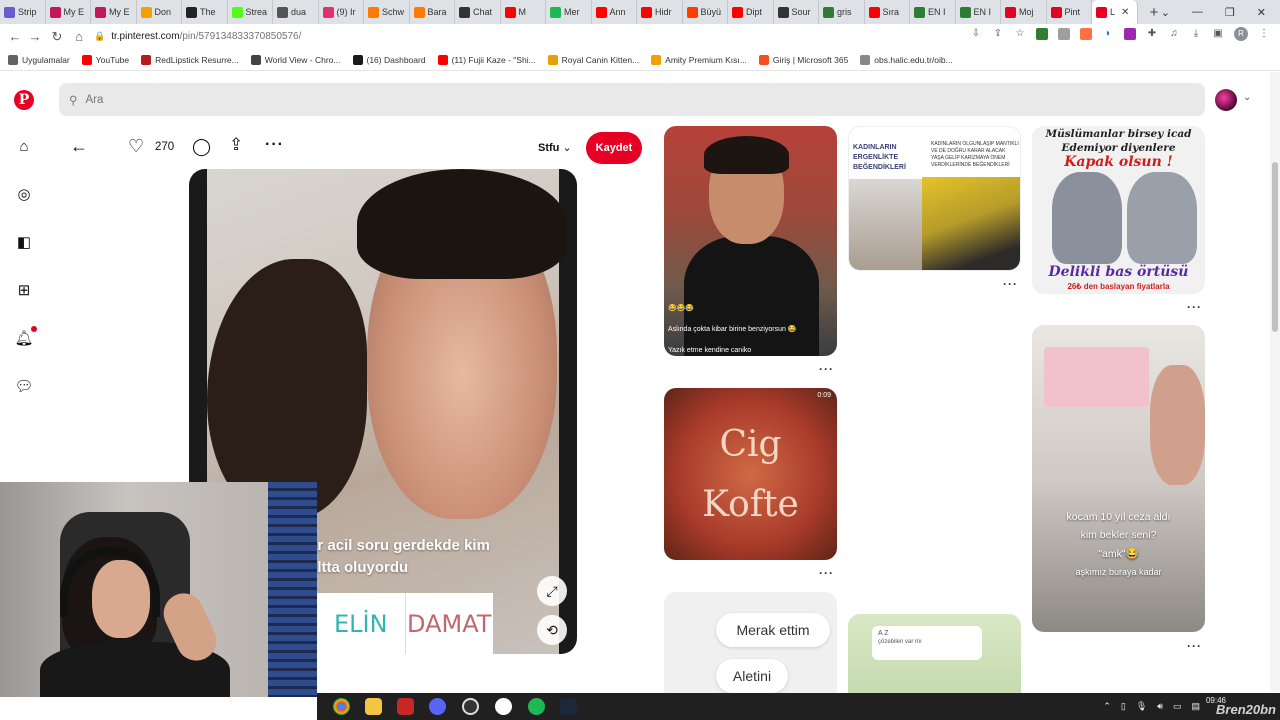 The image size is (1280, 720). Describe the element at coordinates (1125, 12) in the screenshot. I see `close-tab-icon: ✕` at that location.